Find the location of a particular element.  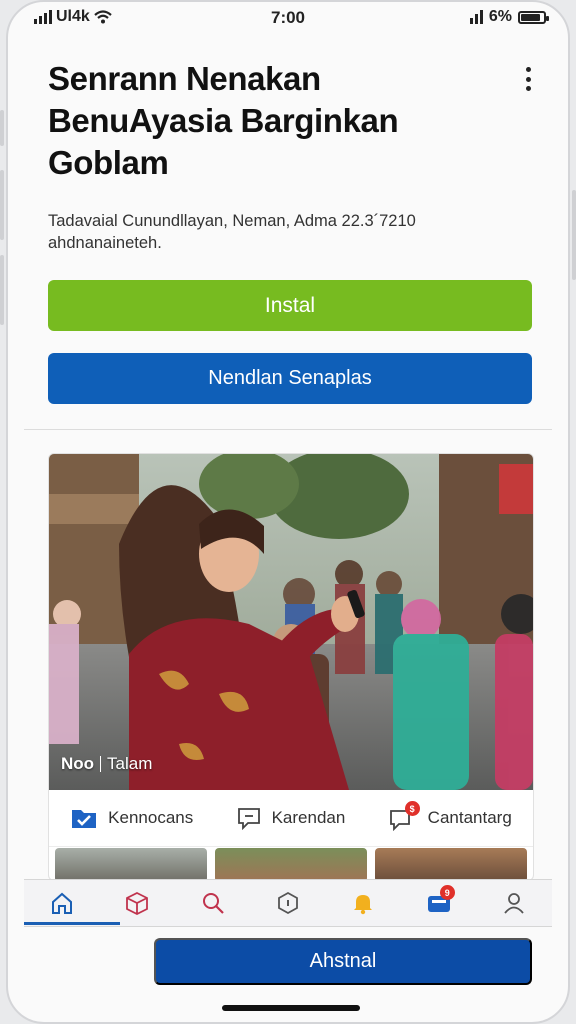

tab-box is located at coordinates (137, 903).